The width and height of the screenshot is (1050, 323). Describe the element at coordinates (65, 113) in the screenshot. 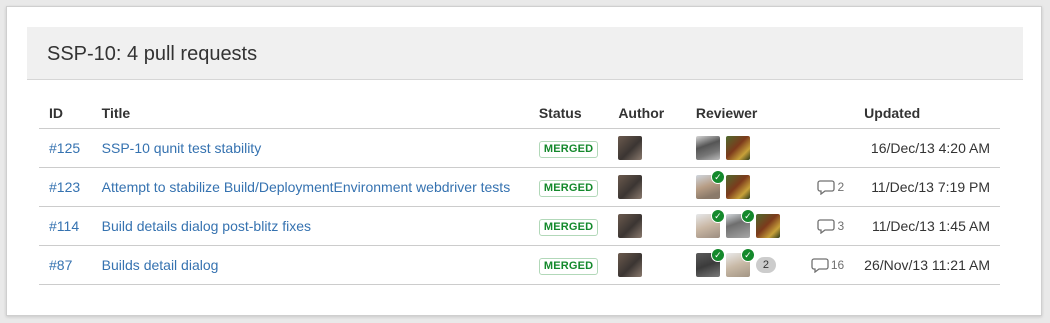

I see `column-header-id: ID` at that location.